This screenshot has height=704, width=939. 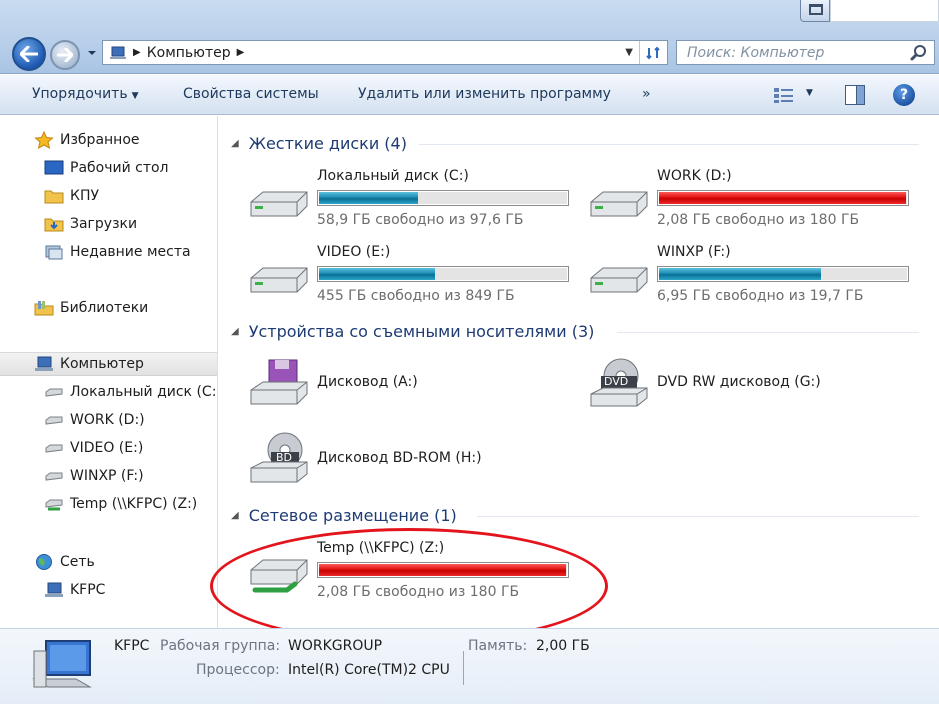 I want to click on drive-a: Дисковод (A:), so click(x=412, y=388).